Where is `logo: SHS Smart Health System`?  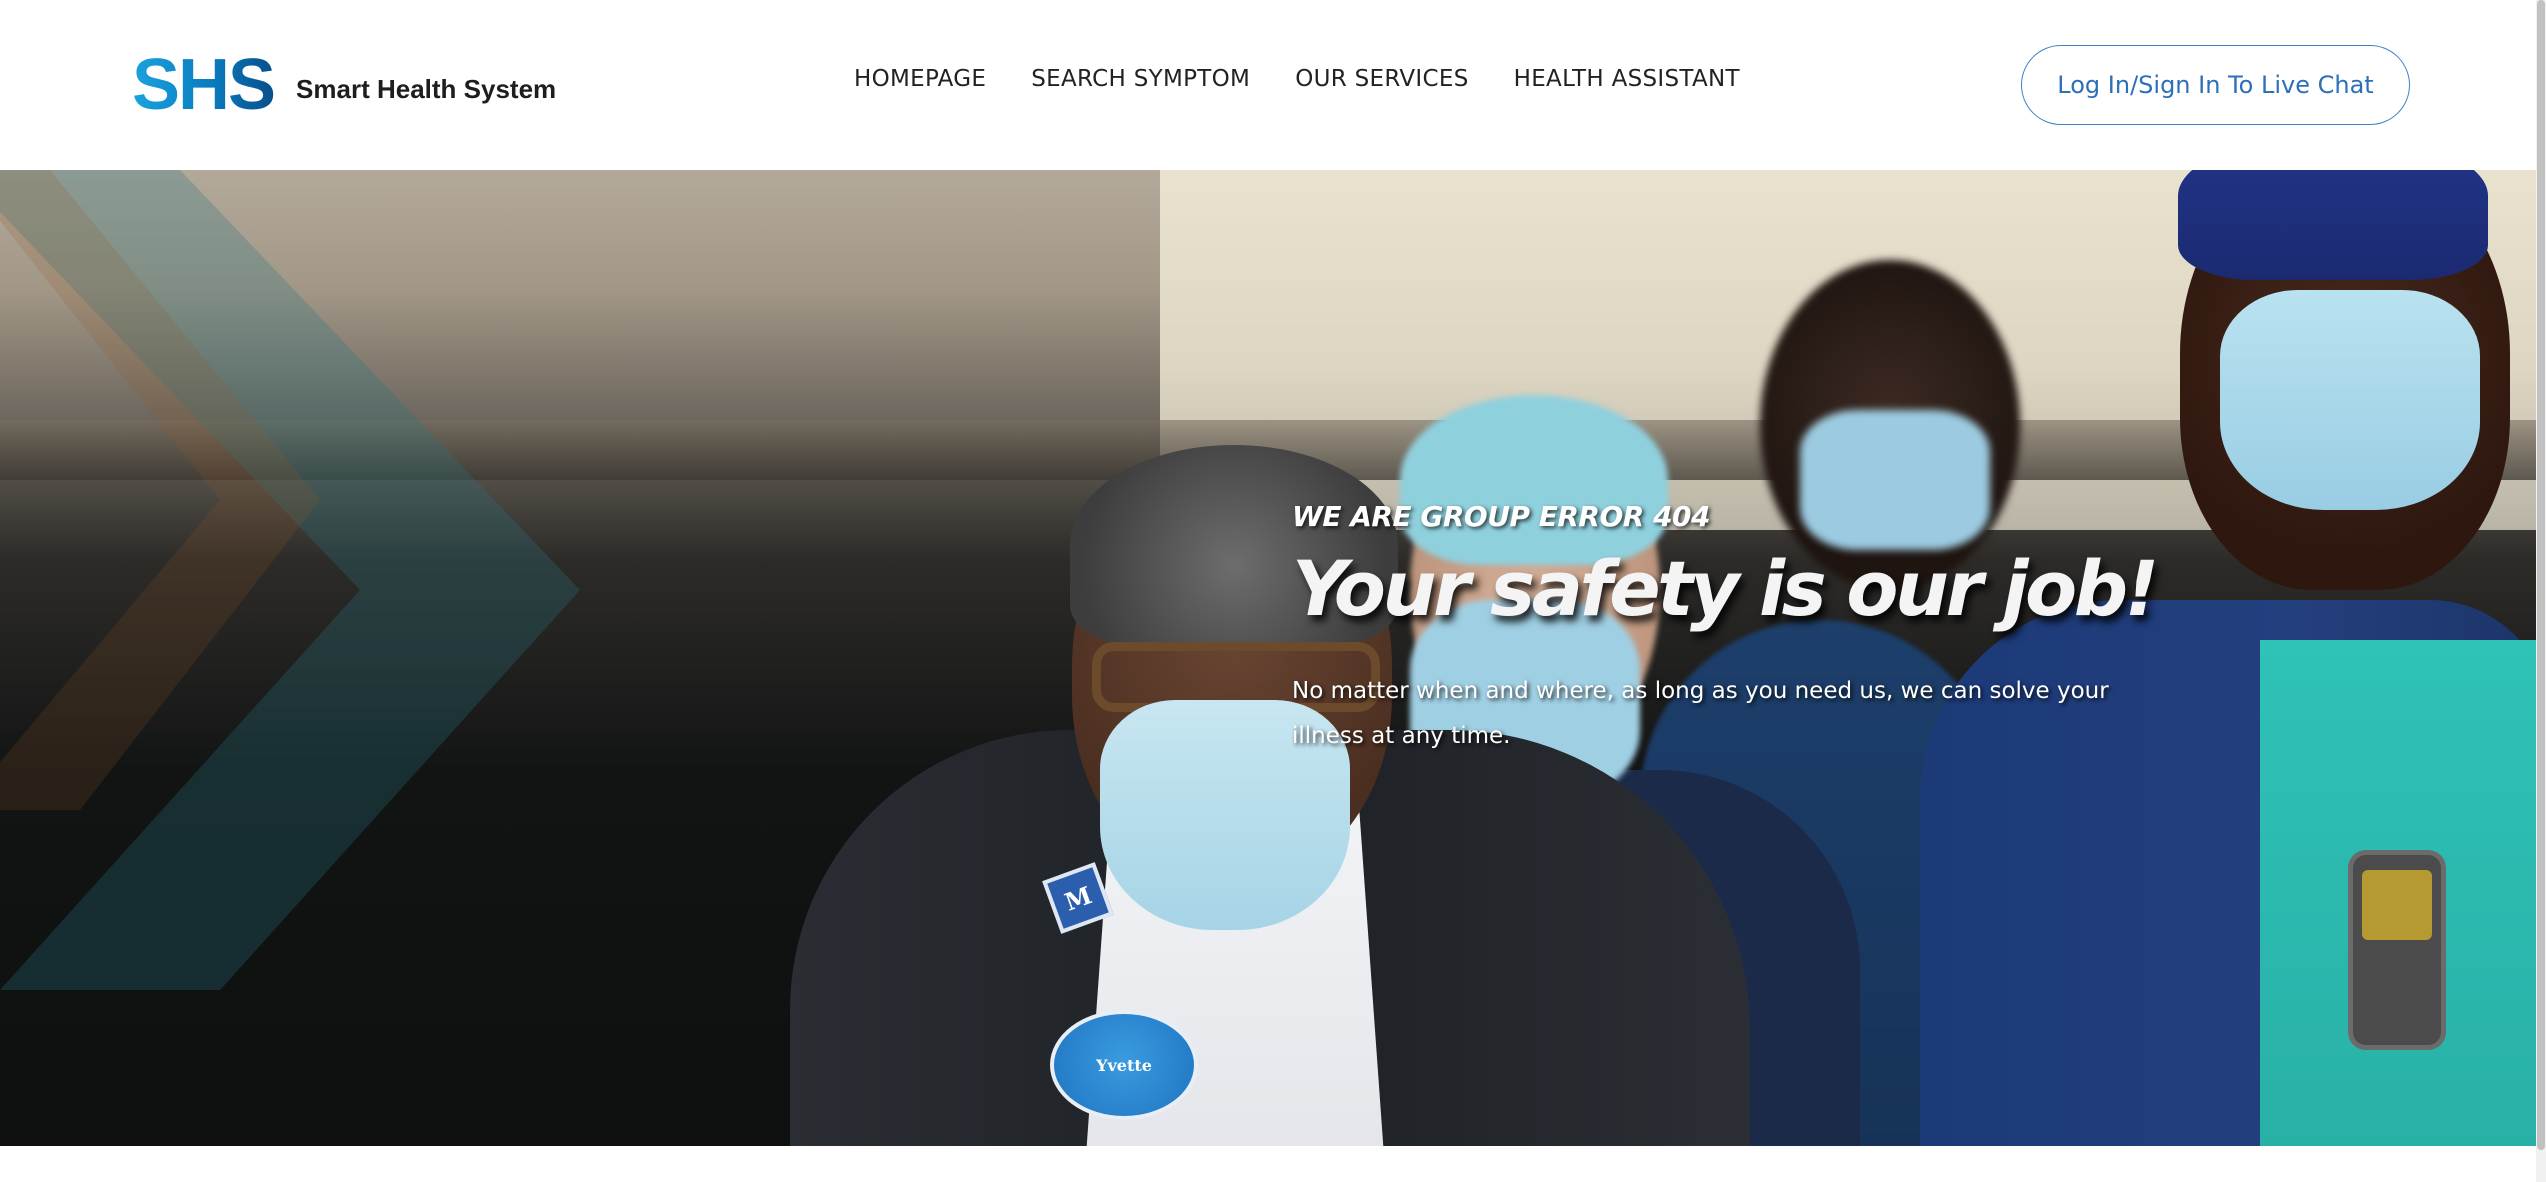 logo: SHS Smart Health System is located at coordinates (344, 85).